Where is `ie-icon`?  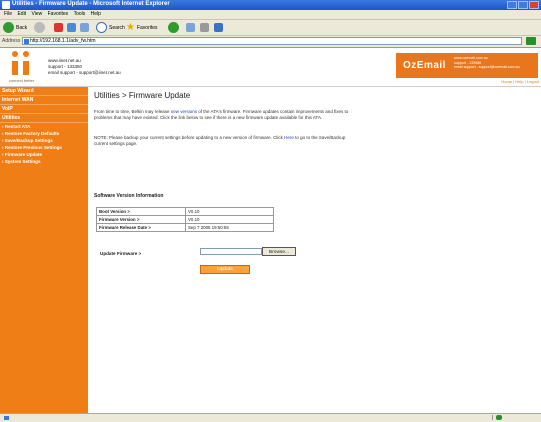
ie-icon is located at coordinates (6, 5).